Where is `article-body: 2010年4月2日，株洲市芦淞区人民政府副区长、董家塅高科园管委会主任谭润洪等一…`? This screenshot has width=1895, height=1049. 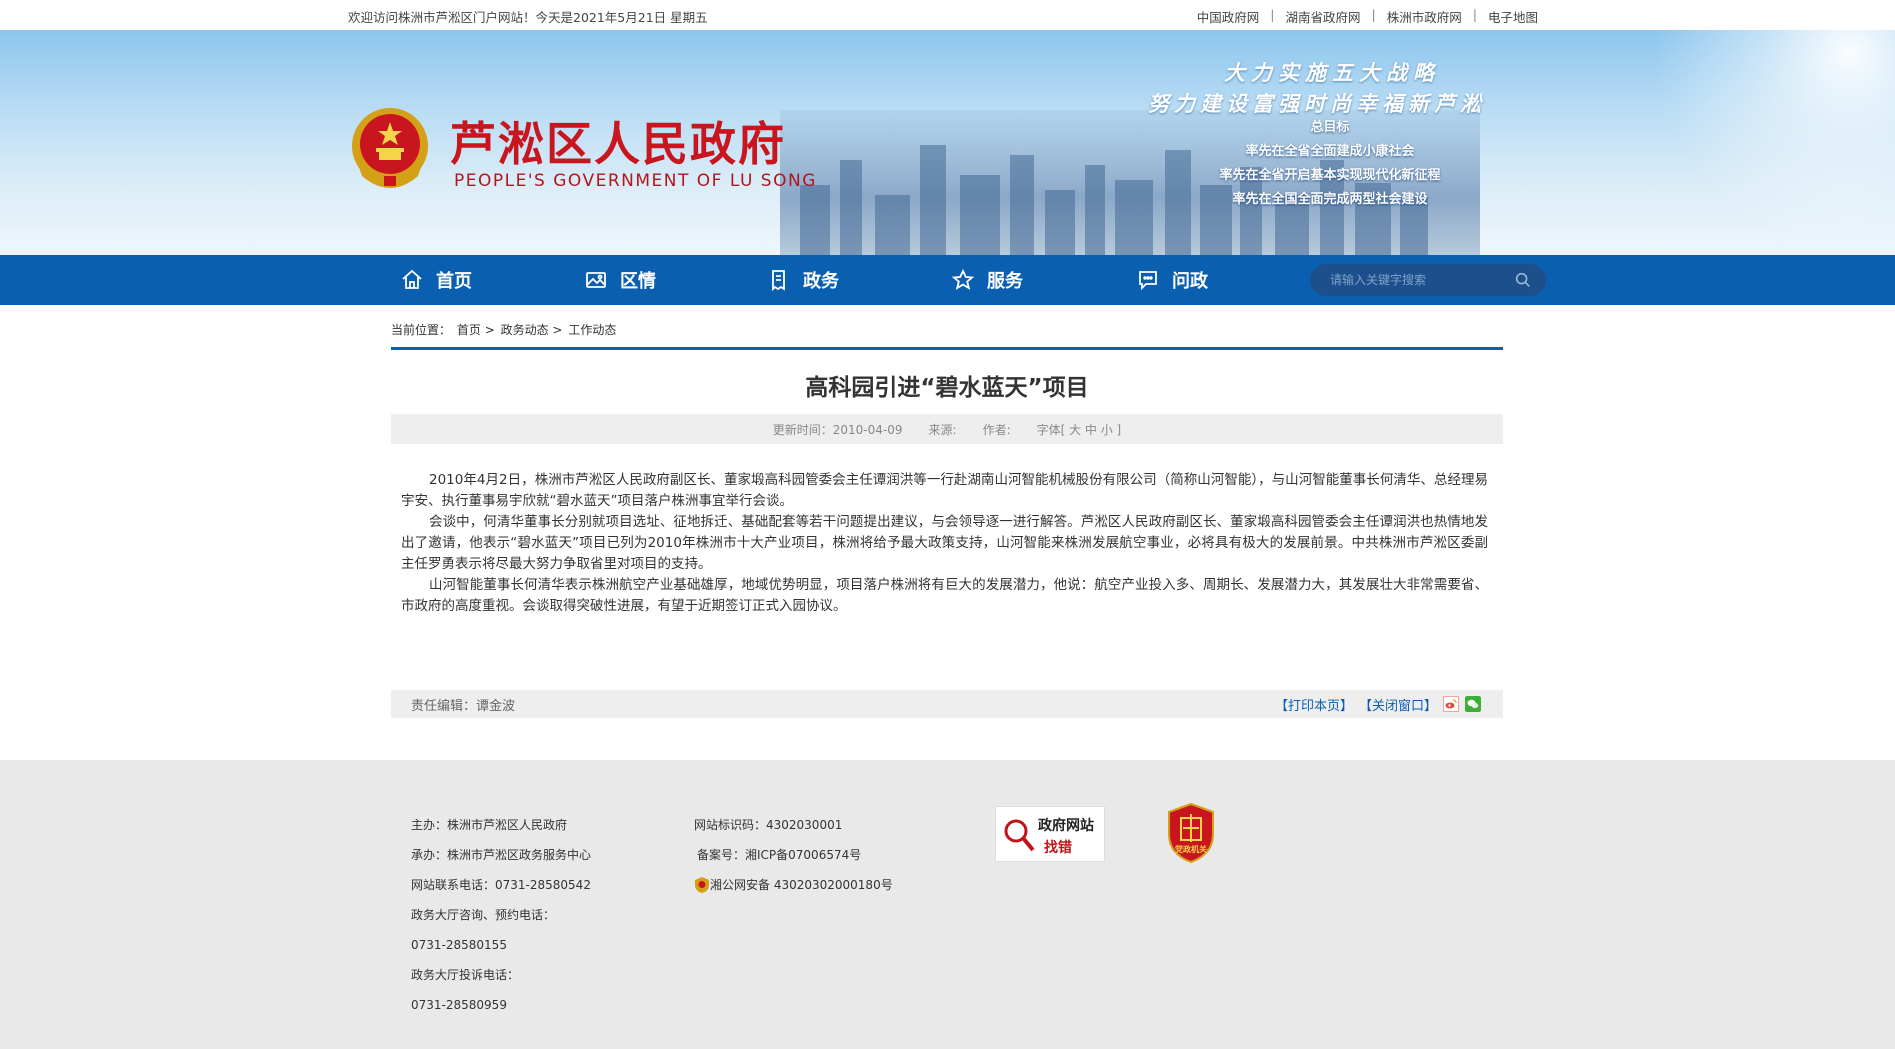
article-body: 2010年4月2日，株洲市芦淞区人民政府副区长、董家塅高科园管委会主任谭润洪等一… is located at coordinates (944, 543).